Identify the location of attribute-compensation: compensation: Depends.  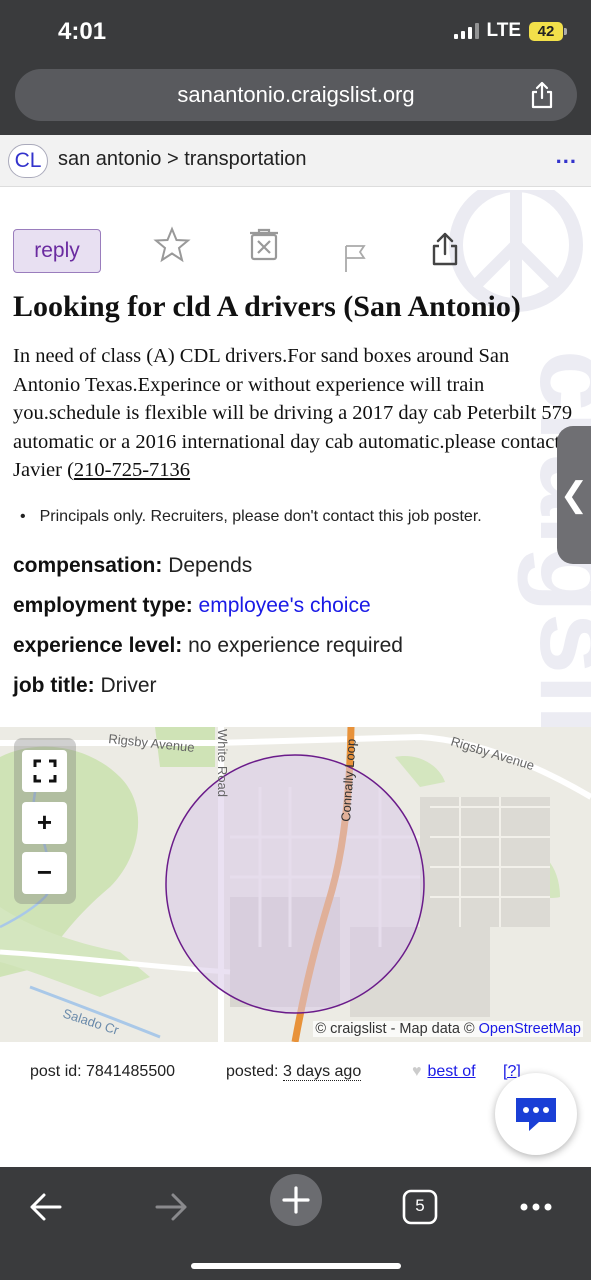
(208, 573).